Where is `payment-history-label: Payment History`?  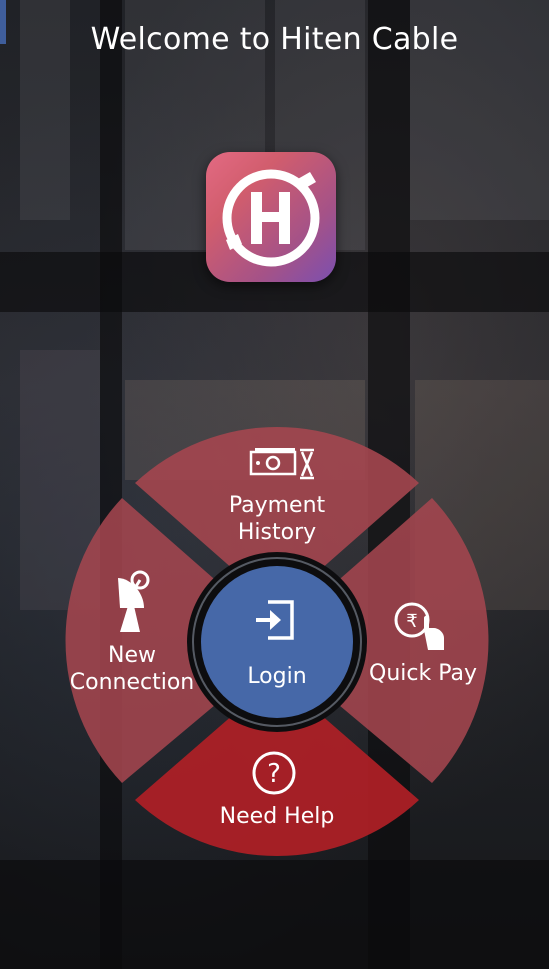 payment-history-label: Payment History is located at coordinates (277, 519).